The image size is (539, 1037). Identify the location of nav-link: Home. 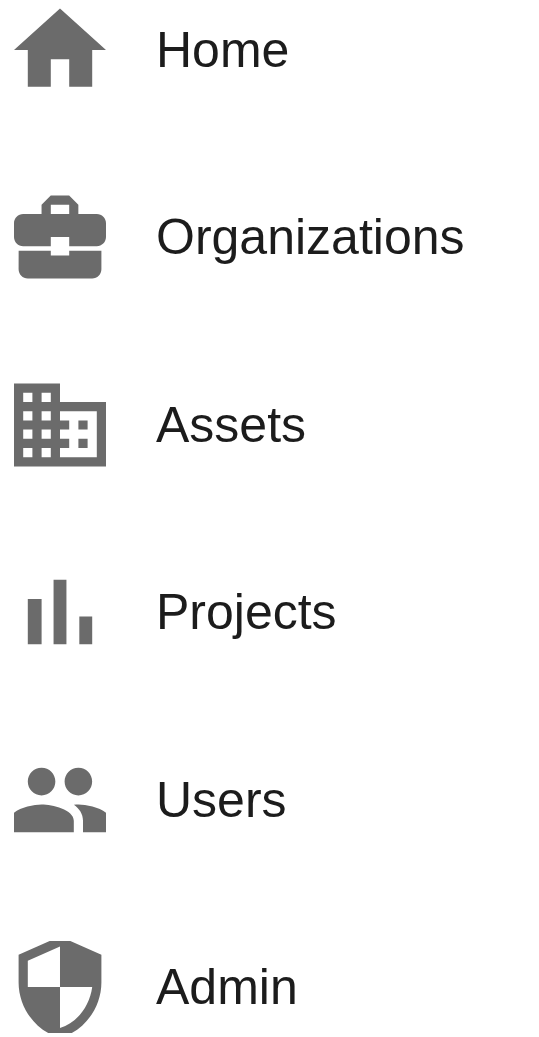
(223, 49).